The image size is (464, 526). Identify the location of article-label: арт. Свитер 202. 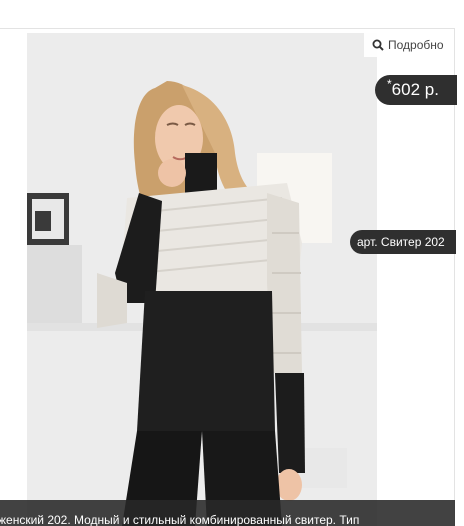
(401, 242).